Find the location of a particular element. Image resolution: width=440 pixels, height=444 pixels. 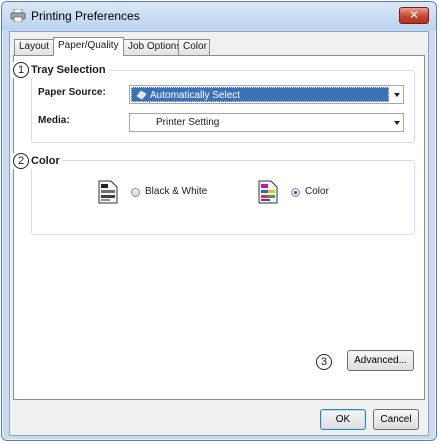

tray-selection-heading: 1 Tray Selection is located at coordinates (59, 70).